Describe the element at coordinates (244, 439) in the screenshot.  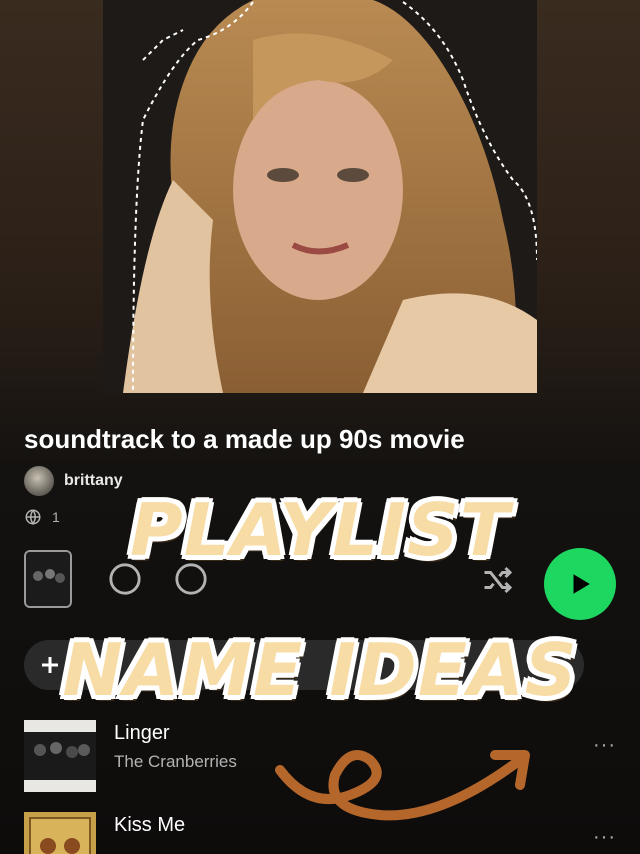
I see `playlist-title: soundtrack to a made up 90s movie` at that location.